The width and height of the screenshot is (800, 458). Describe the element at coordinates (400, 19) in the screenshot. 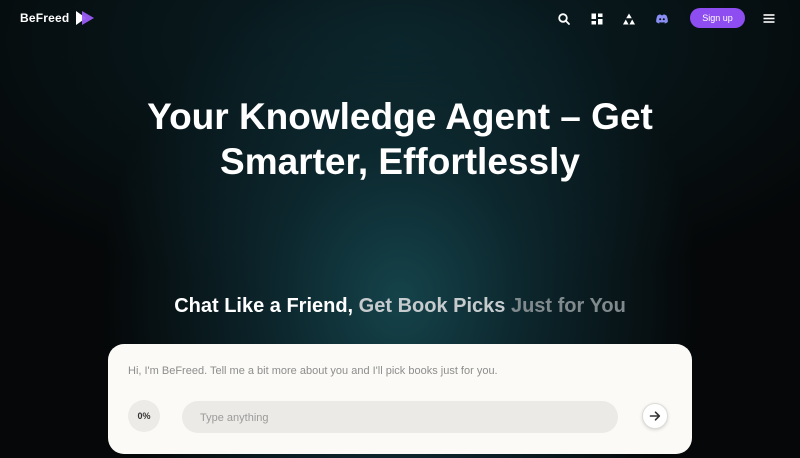

I see `top-nav: BeFreed Sign up` at that location.